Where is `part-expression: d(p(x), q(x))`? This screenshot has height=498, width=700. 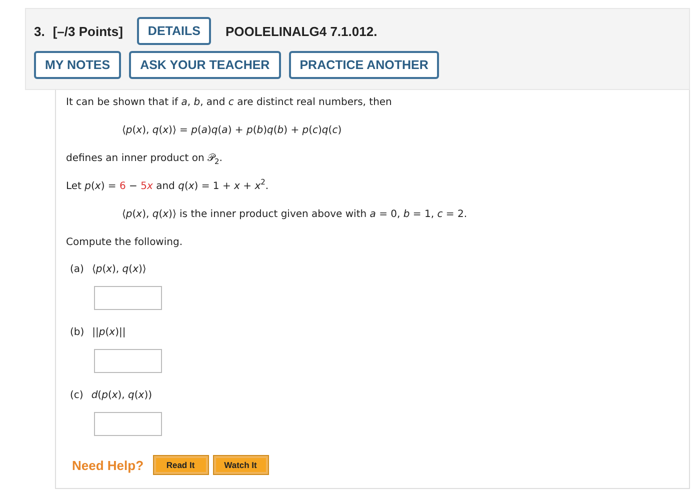 part-expression: d(p(x), q(x)) is located at coordinates (121, 395).